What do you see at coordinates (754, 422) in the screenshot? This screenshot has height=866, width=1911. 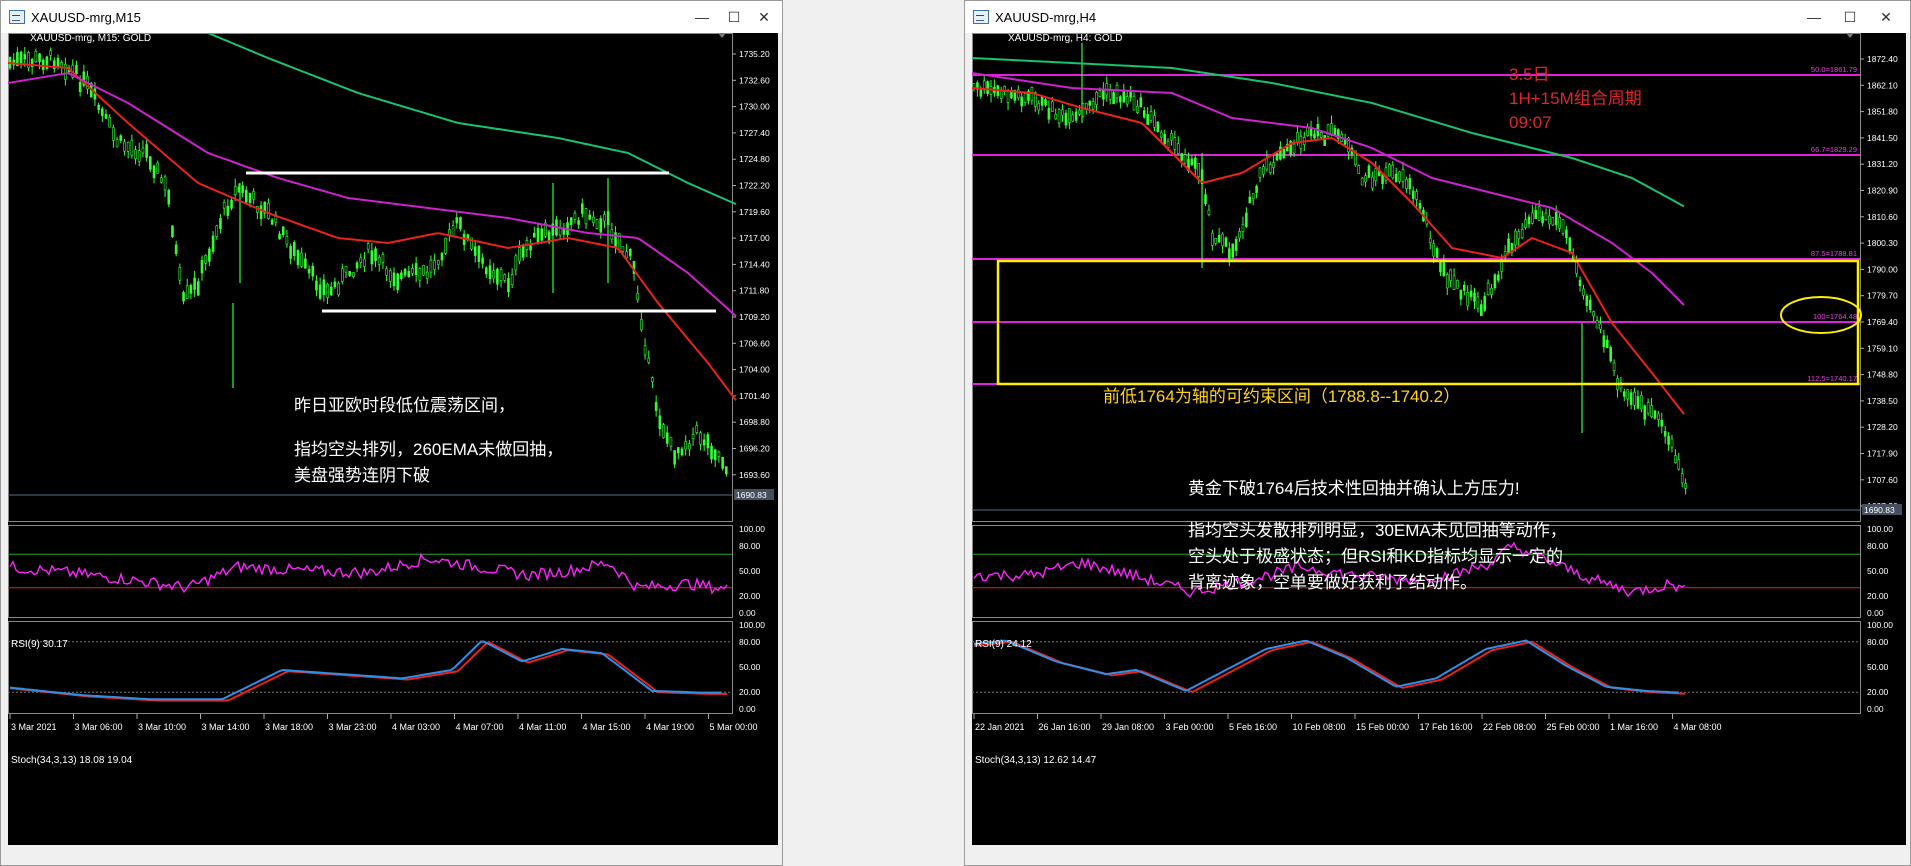 I see `price-tick-label: 1698.80` at bounding box center [754, 422].